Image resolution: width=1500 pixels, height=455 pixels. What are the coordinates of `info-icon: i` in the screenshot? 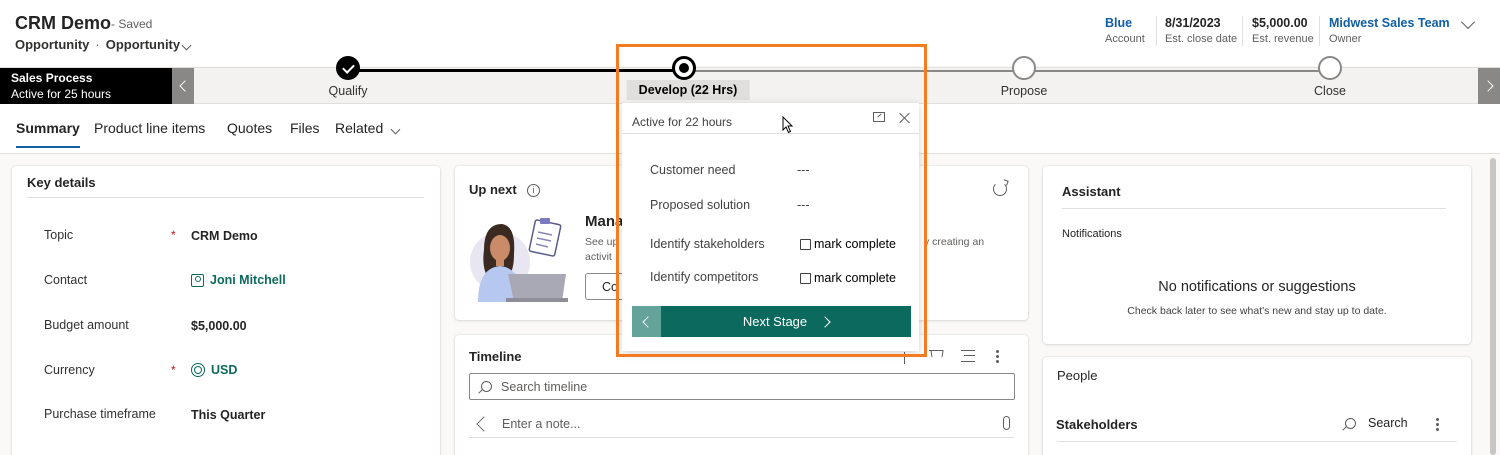 It's located at (533, 190).